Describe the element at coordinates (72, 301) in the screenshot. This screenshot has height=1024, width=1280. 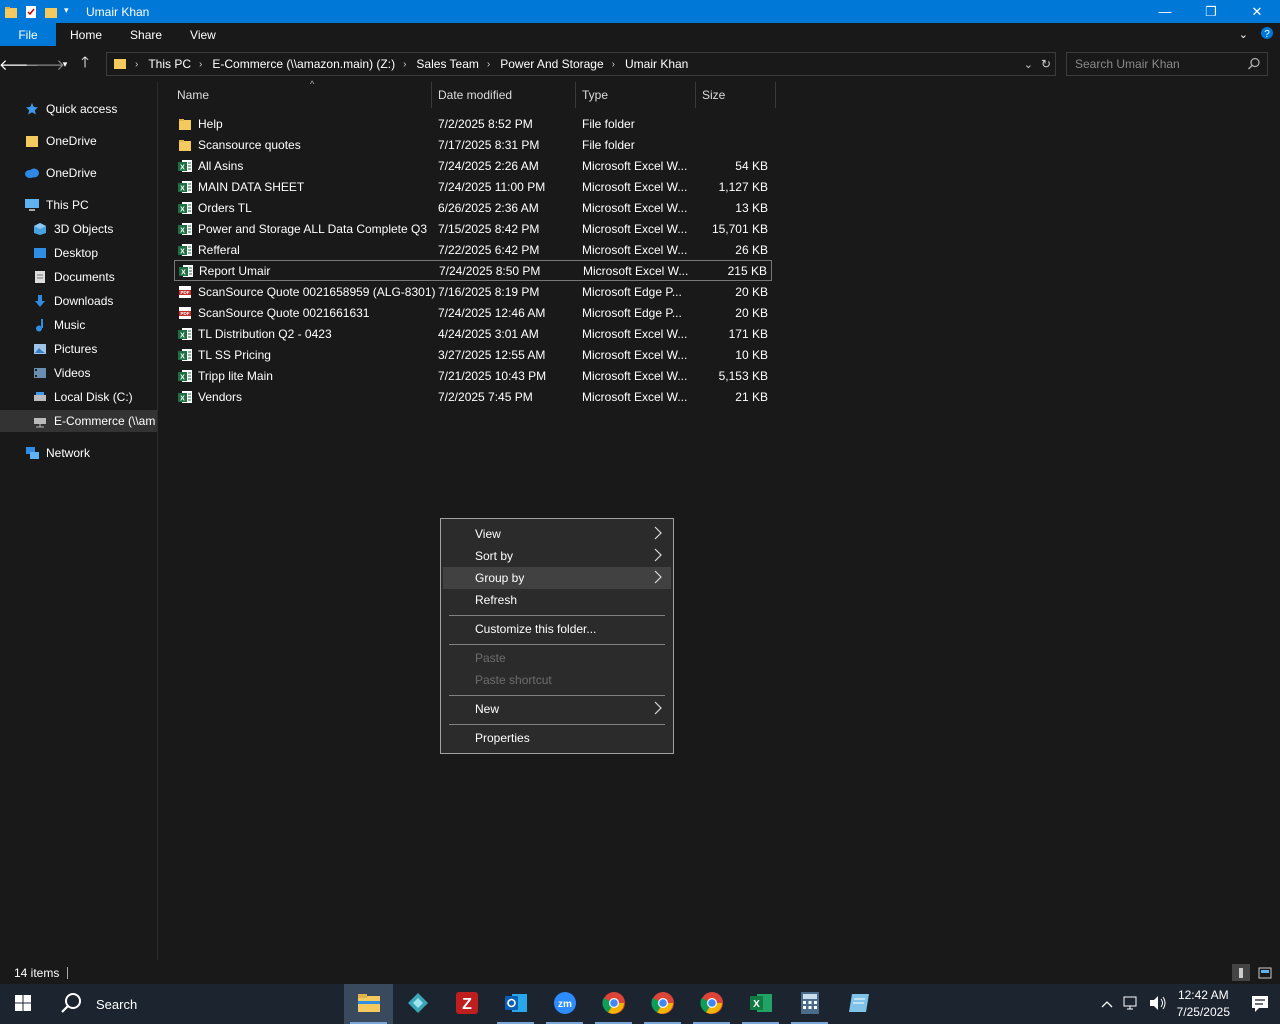
I see `nav-downloads: Downloads` at that location.